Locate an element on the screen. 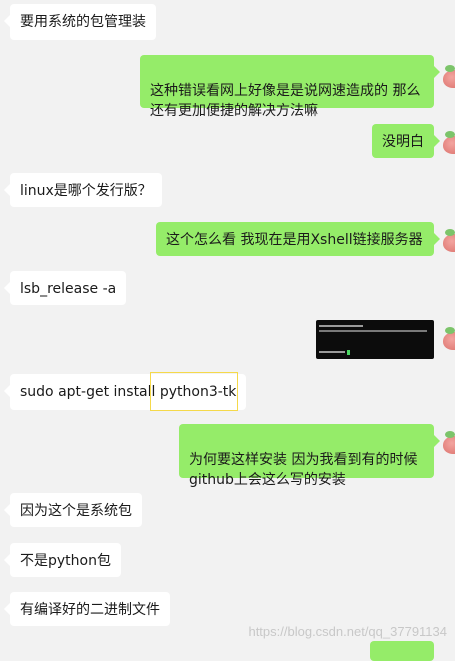 The image size is (455, 661). message-text: 有编译好的二进制文件 is located at coordinates (90, 610).